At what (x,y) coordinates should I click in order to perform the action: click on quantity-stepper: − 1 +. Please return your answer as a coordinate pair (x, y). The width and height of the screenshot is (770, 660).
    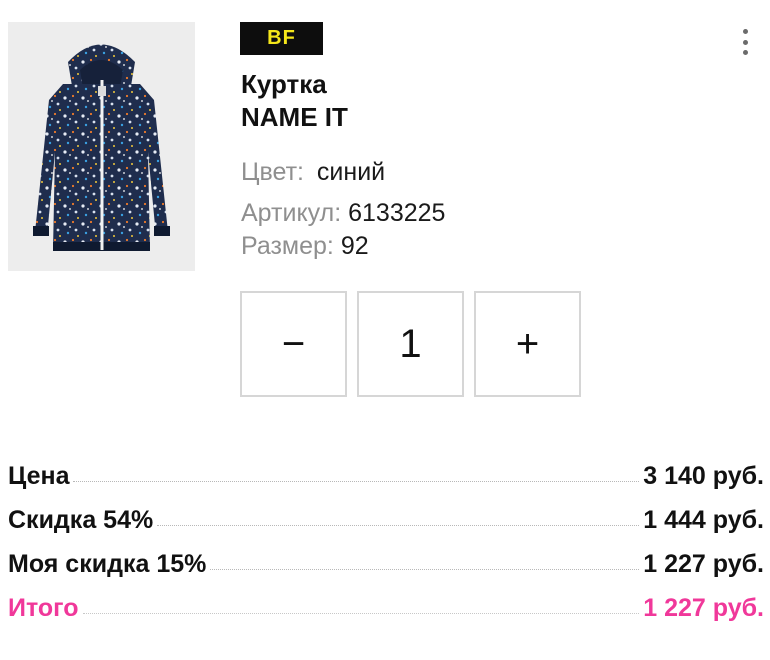
    Looking at the image, I should click on (410, 344).